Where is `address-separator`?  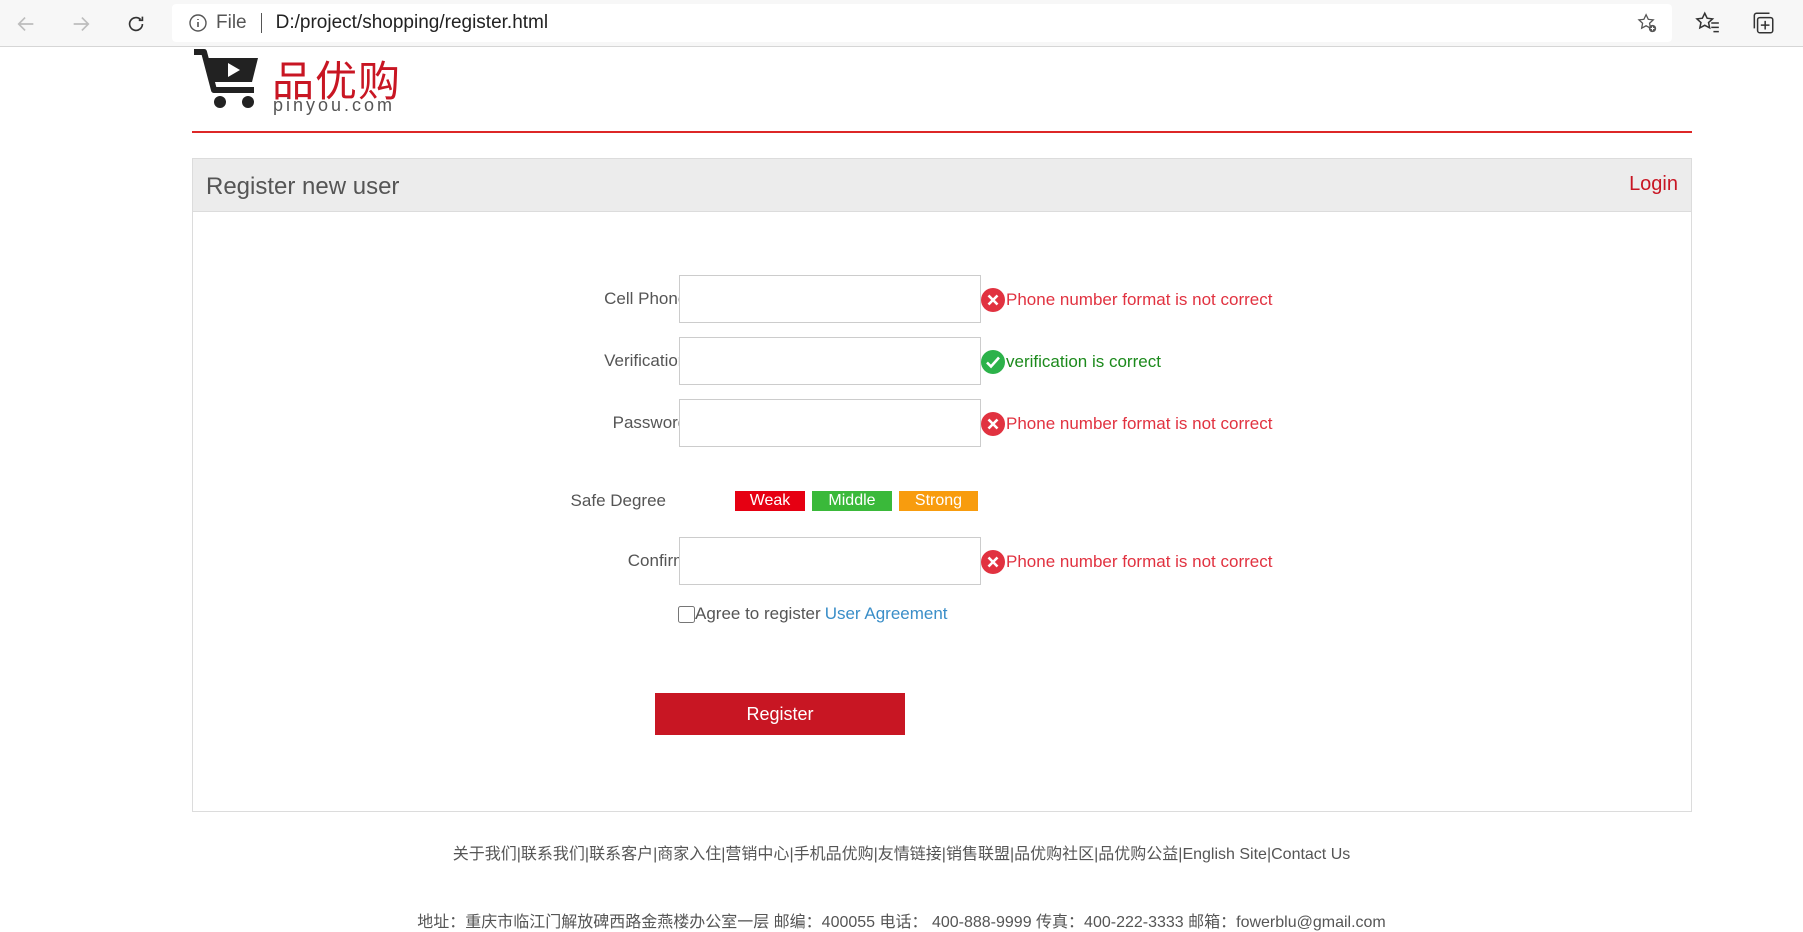
address-separator is located at coordinates (261, 23).